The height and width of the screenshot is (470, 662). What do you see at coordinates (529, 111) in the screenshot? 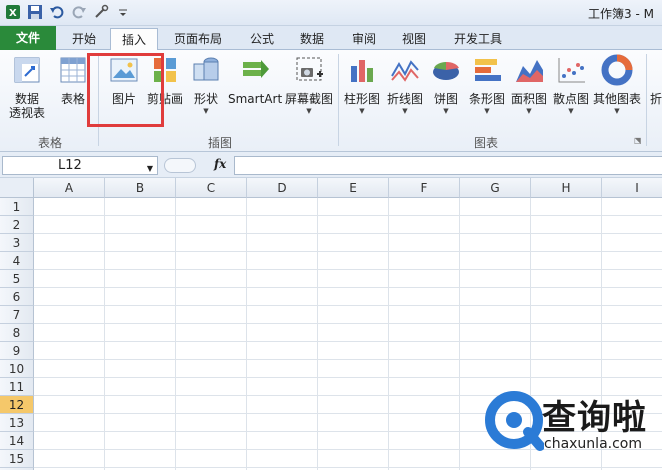
I see `area-chart-dropdown-icon: ▼` at bounding box center [529, 111].